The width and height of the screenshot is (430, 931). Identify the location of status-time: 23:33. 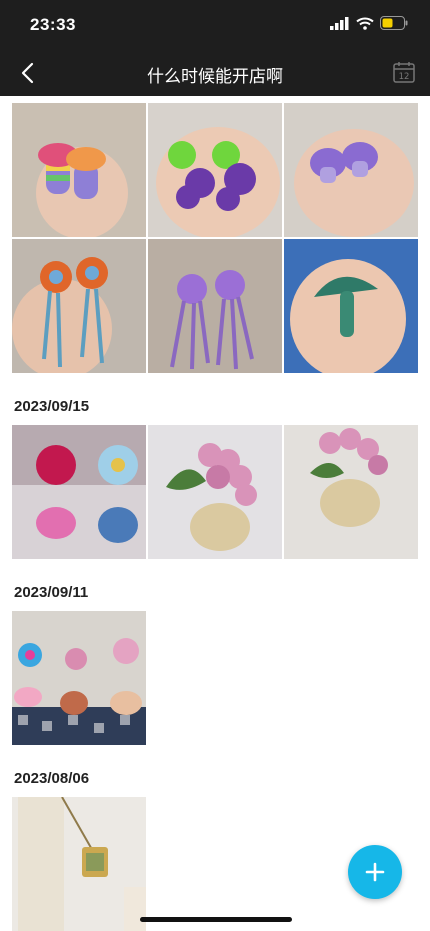
(53, 24).